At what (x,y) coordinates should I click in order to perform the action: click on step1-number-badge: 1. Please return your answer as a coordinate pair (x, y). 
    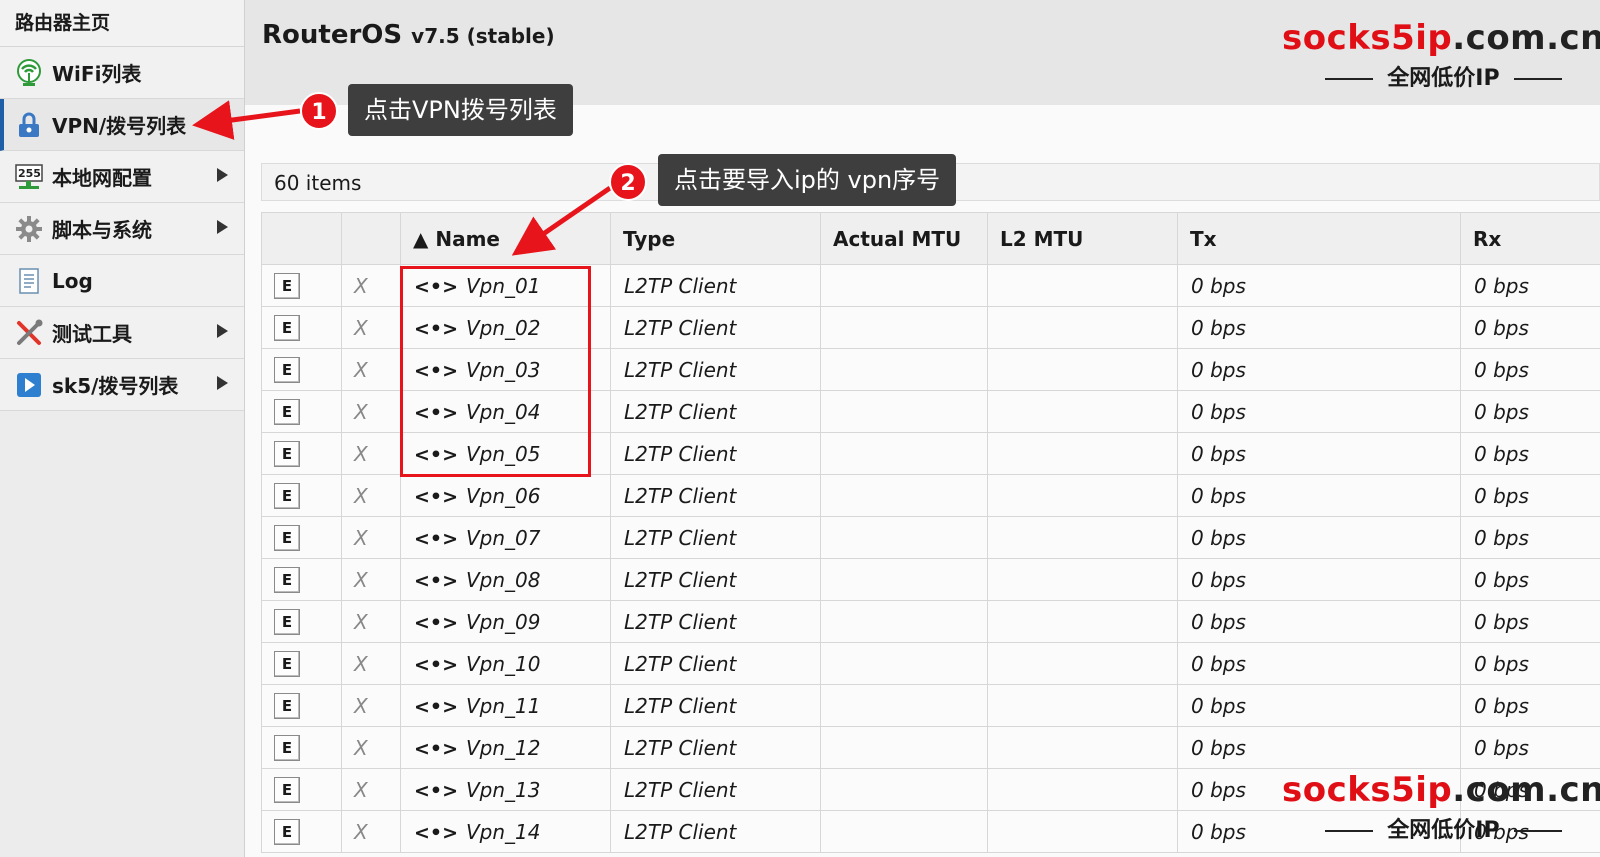
    Looking at the image, I should click on (319, 111).